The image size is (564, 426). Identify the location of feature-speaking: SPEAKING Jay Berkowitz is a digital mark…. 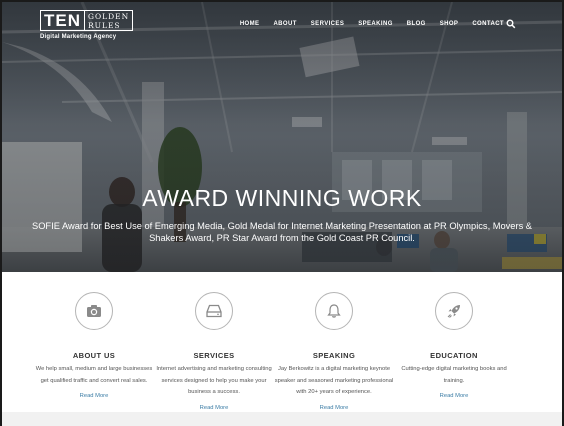
(334, 351).